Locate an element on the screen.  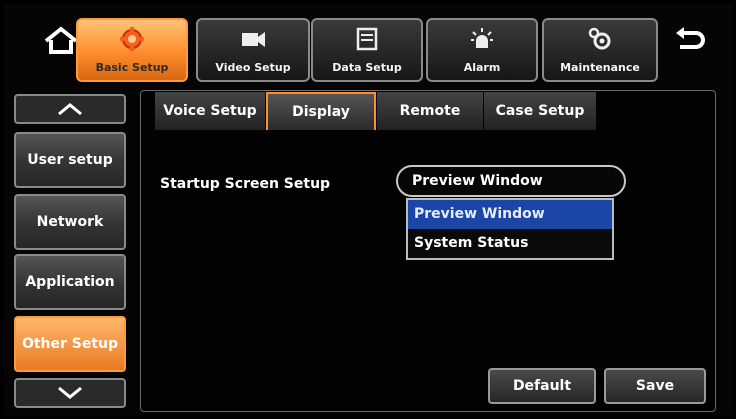
sidebar-item-label: Application is located at coordinates (70, 282).